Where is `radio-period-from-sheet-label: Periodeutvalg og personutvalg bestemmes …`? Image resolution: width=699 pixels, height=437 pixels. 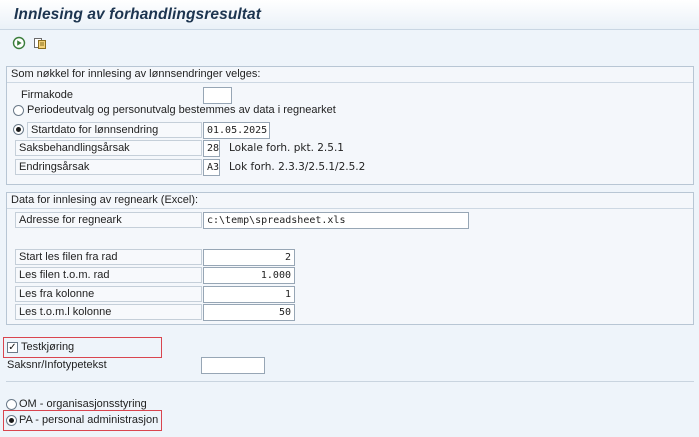 radio-period-from-sheet-label: Periodeutvalg og personutvalg bestemmes … is located at coordinates (181, 110).